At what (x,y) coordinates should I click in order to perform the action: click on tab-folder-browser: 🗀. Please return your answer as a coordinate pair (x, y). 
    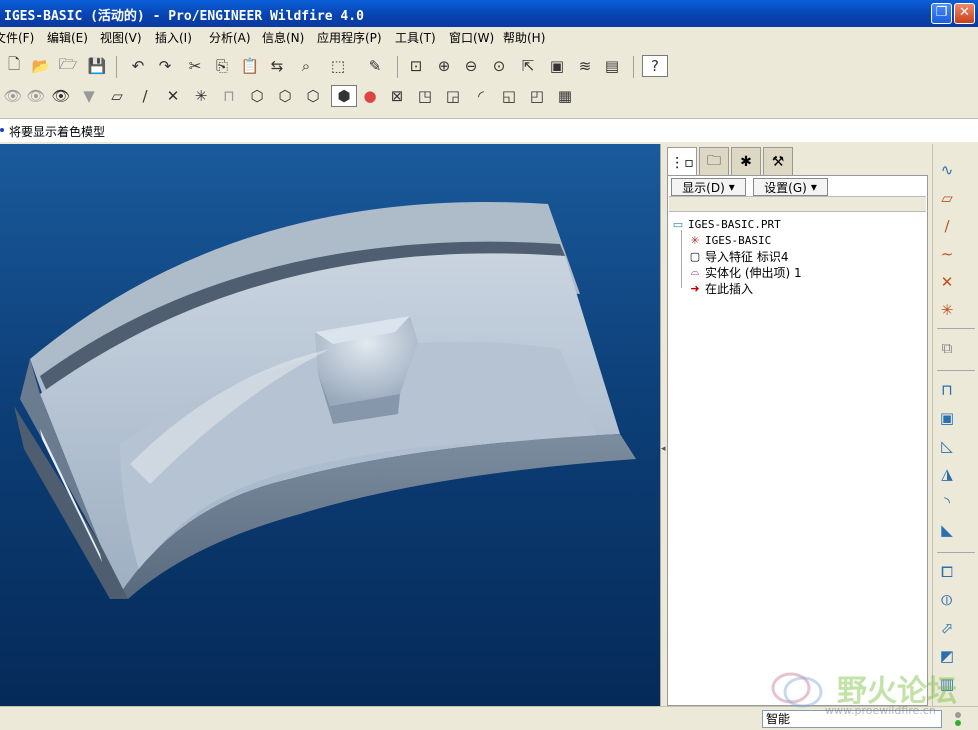
    Looking at the image, I should click on (714, 161).